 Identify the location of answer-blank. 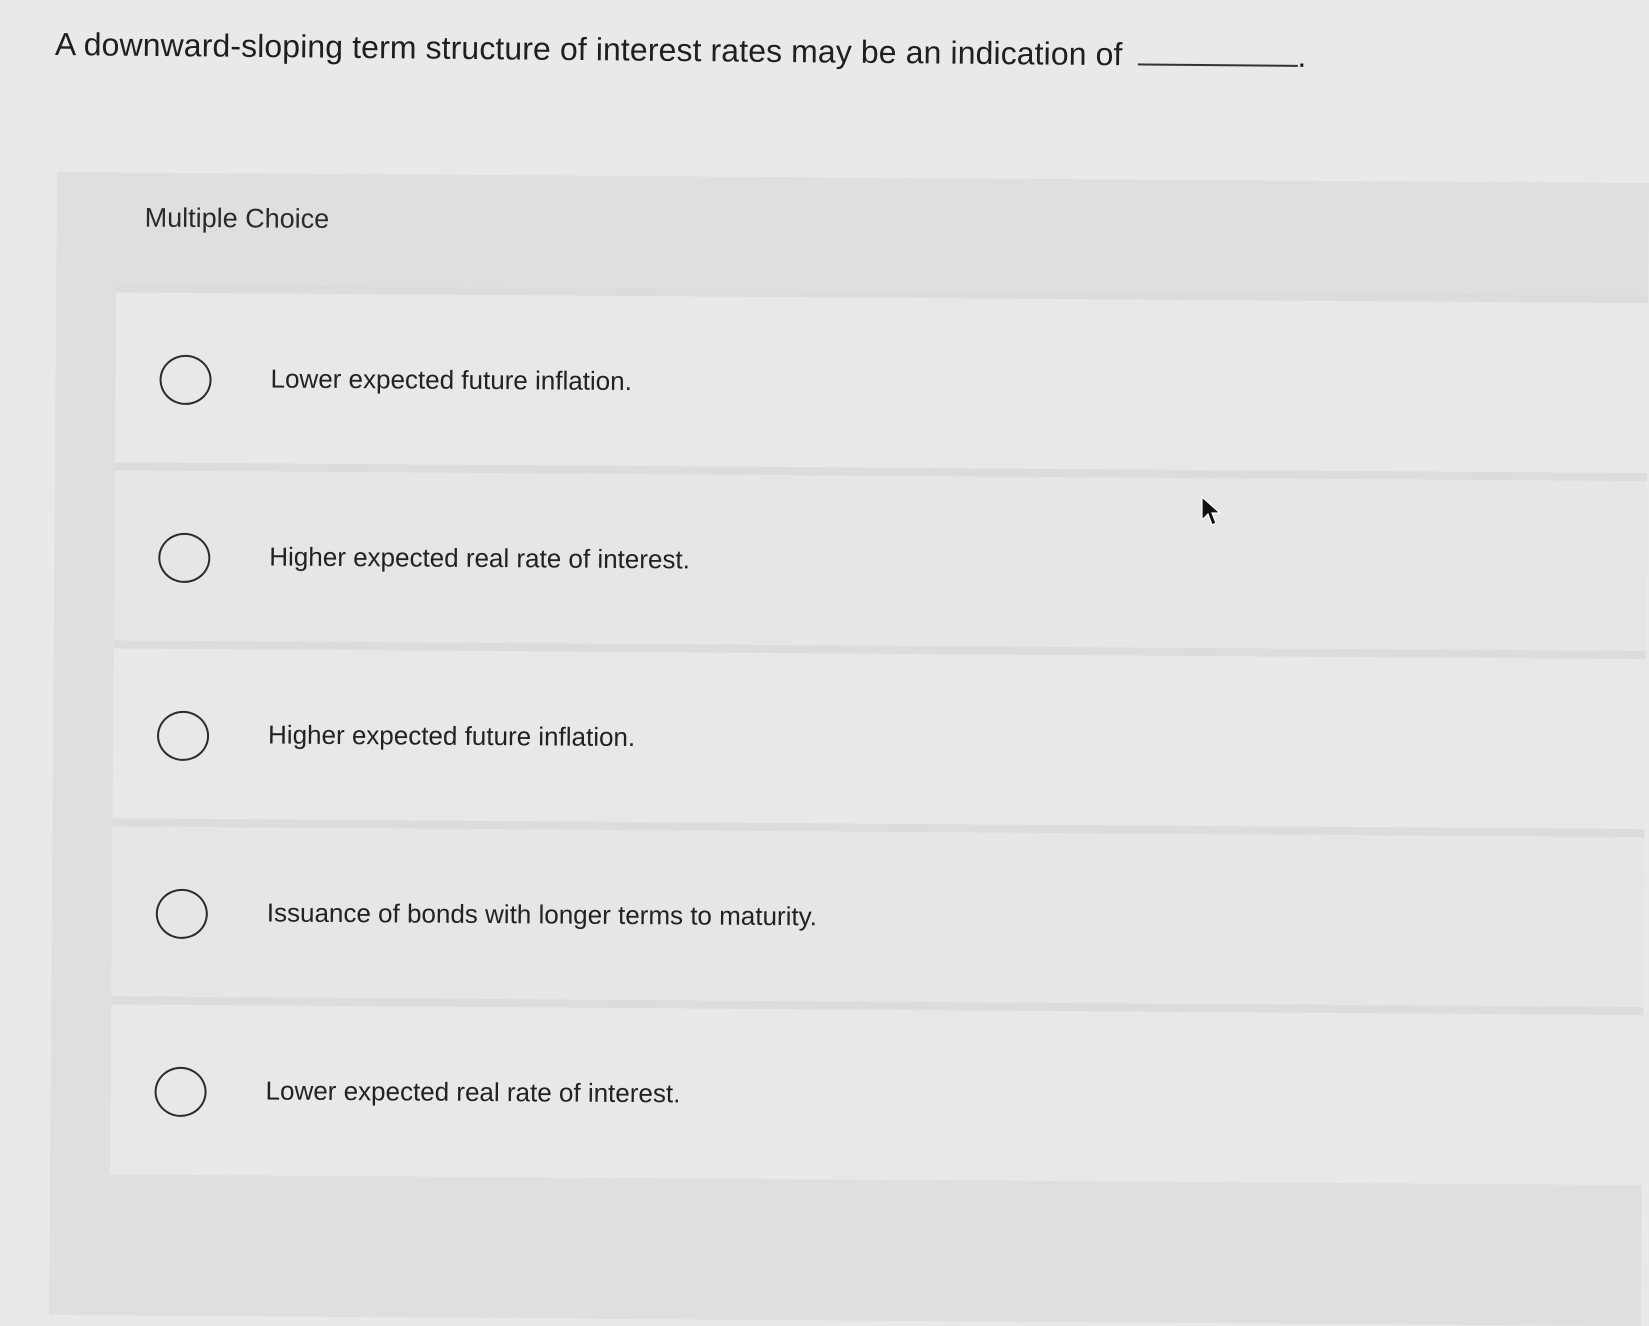
(1217, 53).